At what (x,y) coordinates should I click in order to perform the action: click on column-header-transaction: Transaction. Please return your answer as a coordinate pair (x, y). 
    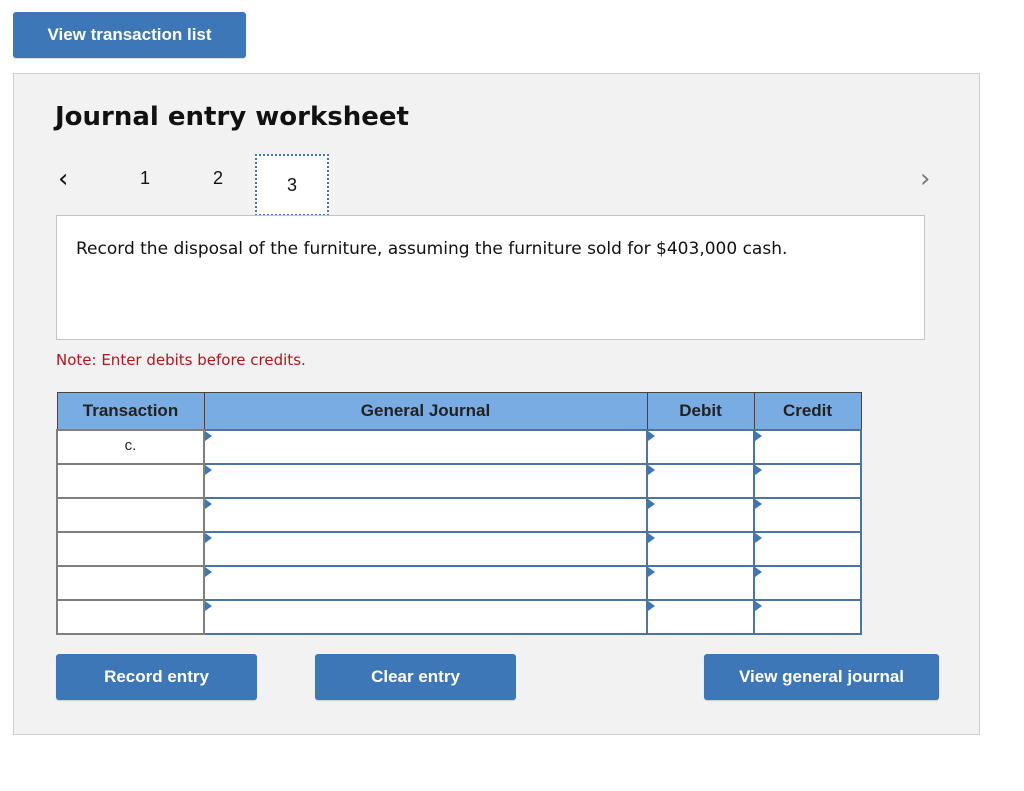
    Looking at the image, I should click on (130, 411).